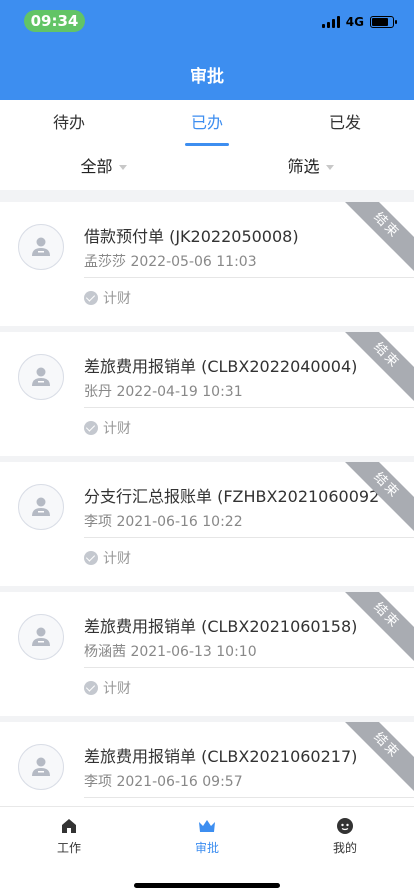 Image resolution: width=414 pixels, height=896 pixels. What do you see at coordinates (206, 848) in the screenshot?
I see `nav-approval-label: 审批` at bounding box center [206, 848].